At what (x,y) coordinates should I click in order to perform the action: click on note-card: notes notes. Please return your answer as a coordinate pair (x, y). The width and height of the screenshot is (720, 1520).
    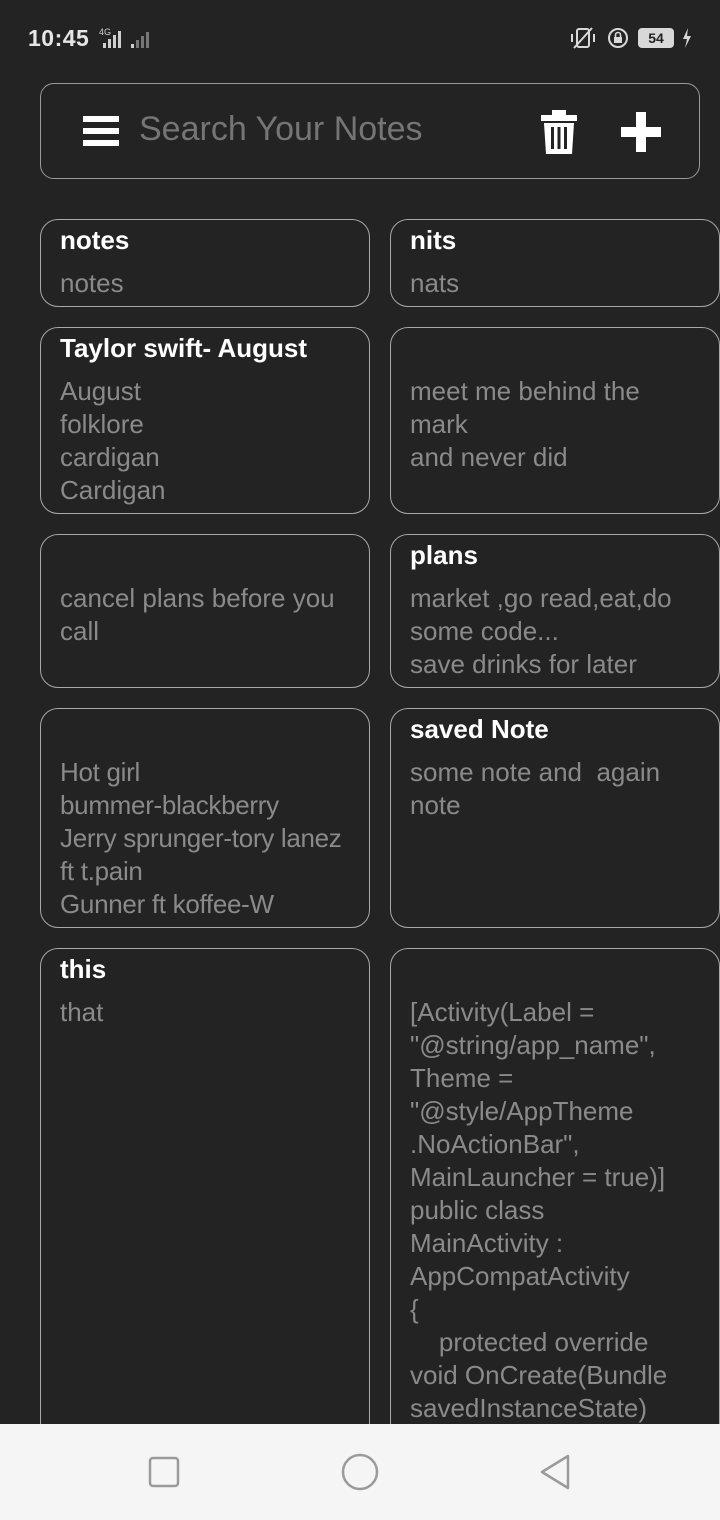
    Looking at the image, I should click on (205, 263).